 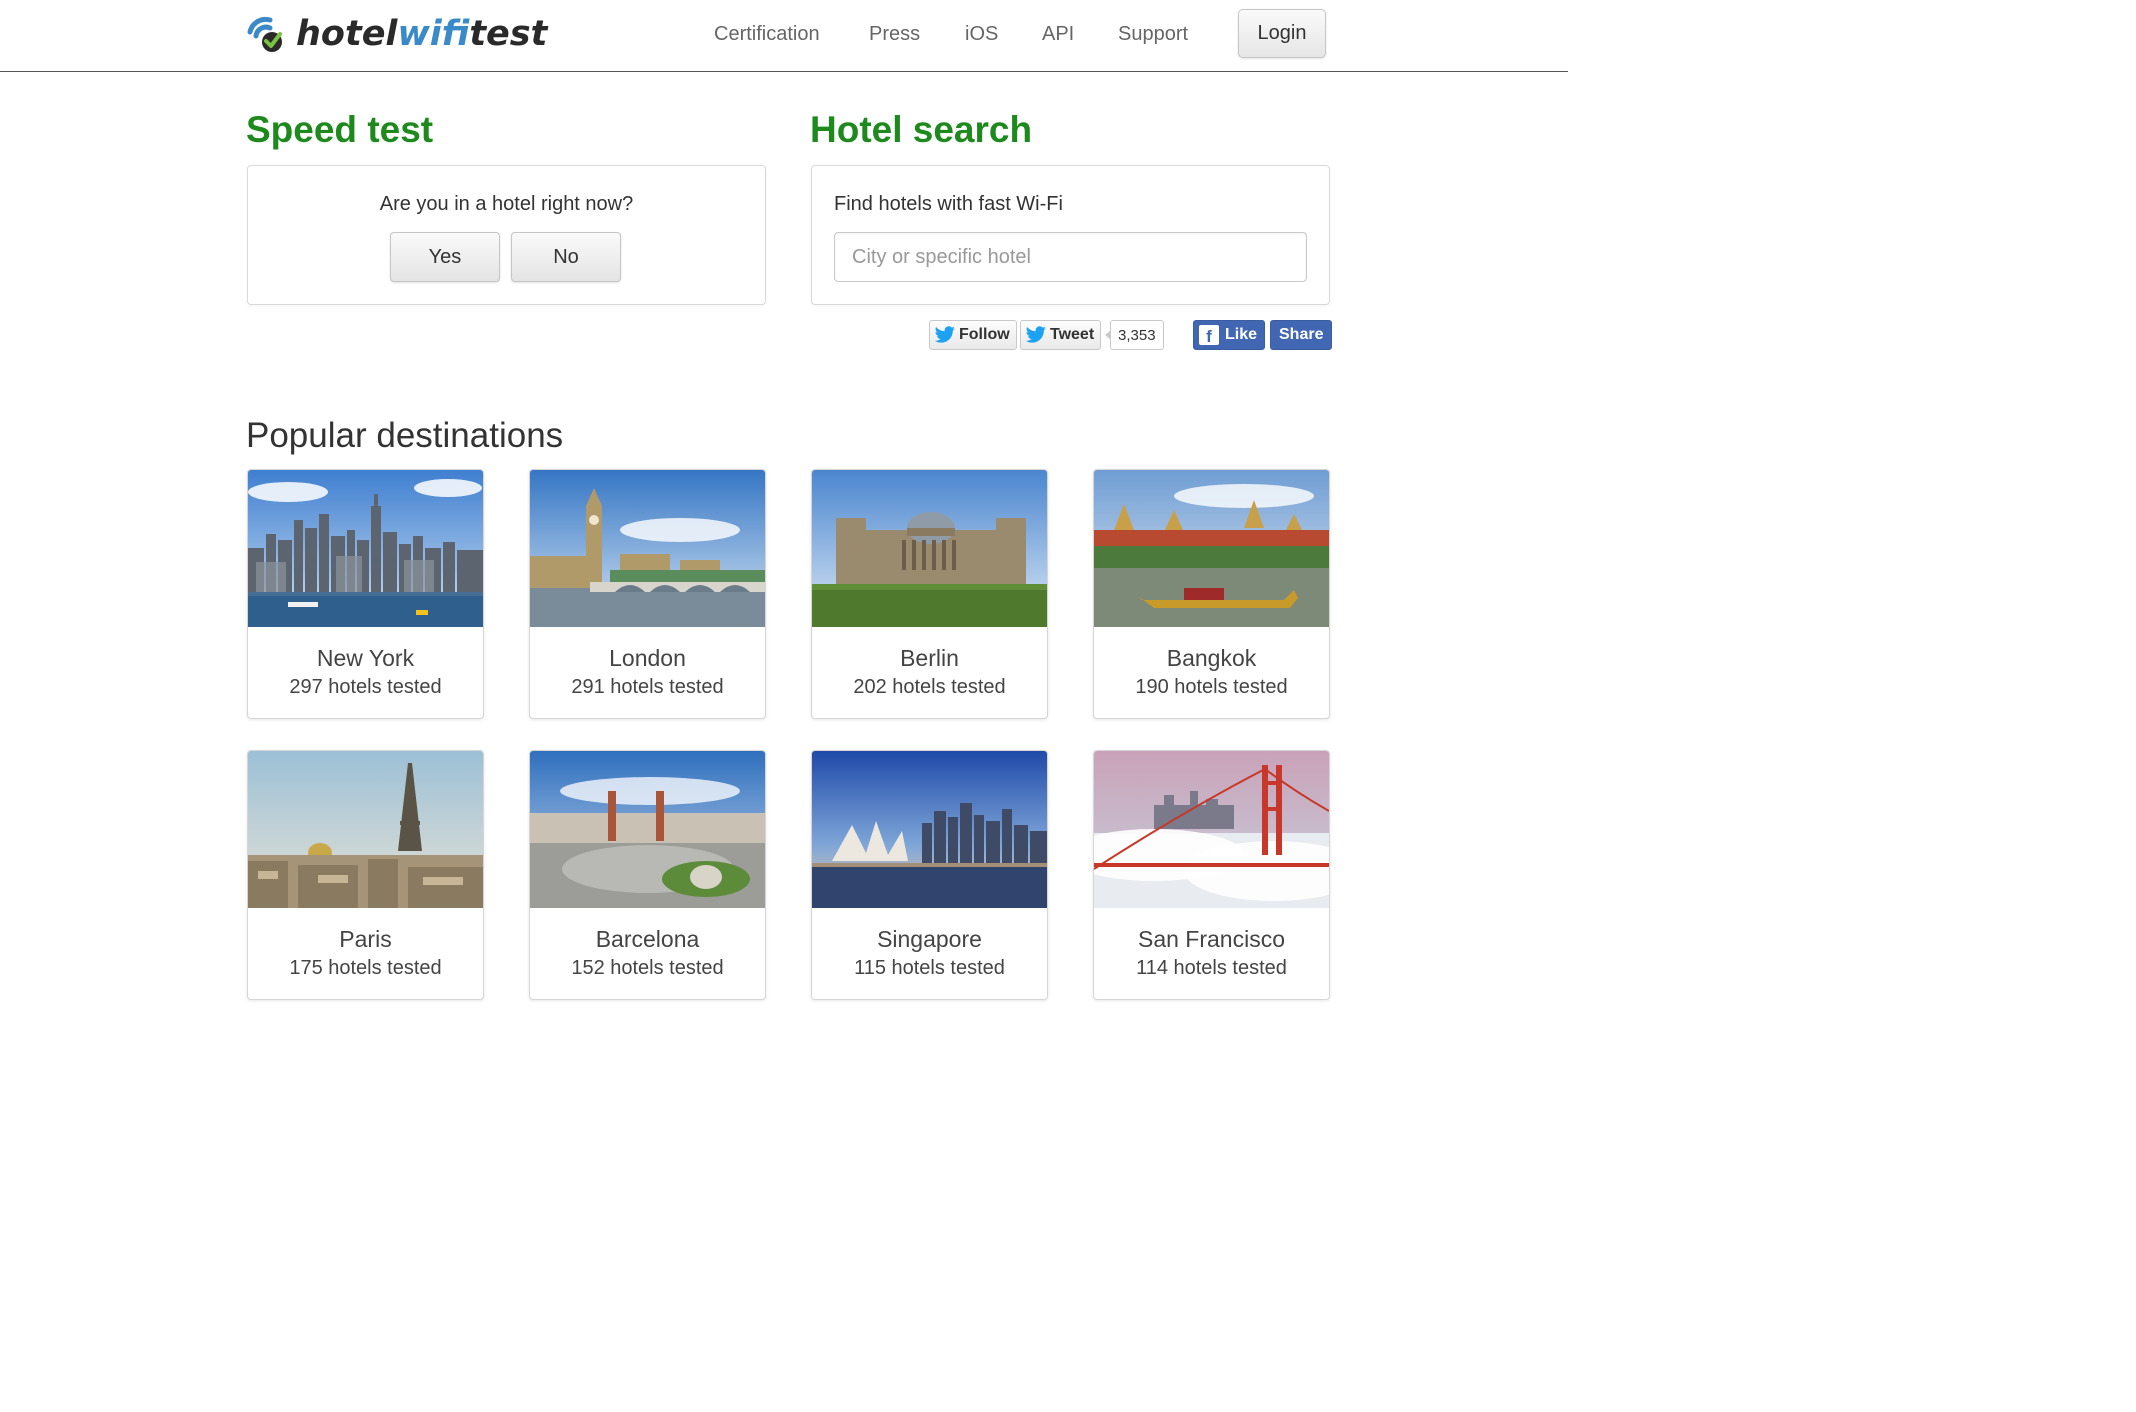 What do you see at coordinates (647, 968) in the screenshot?
I see `hotels-tested-count: 152 hotels tested` at bounding box center [647, 968].